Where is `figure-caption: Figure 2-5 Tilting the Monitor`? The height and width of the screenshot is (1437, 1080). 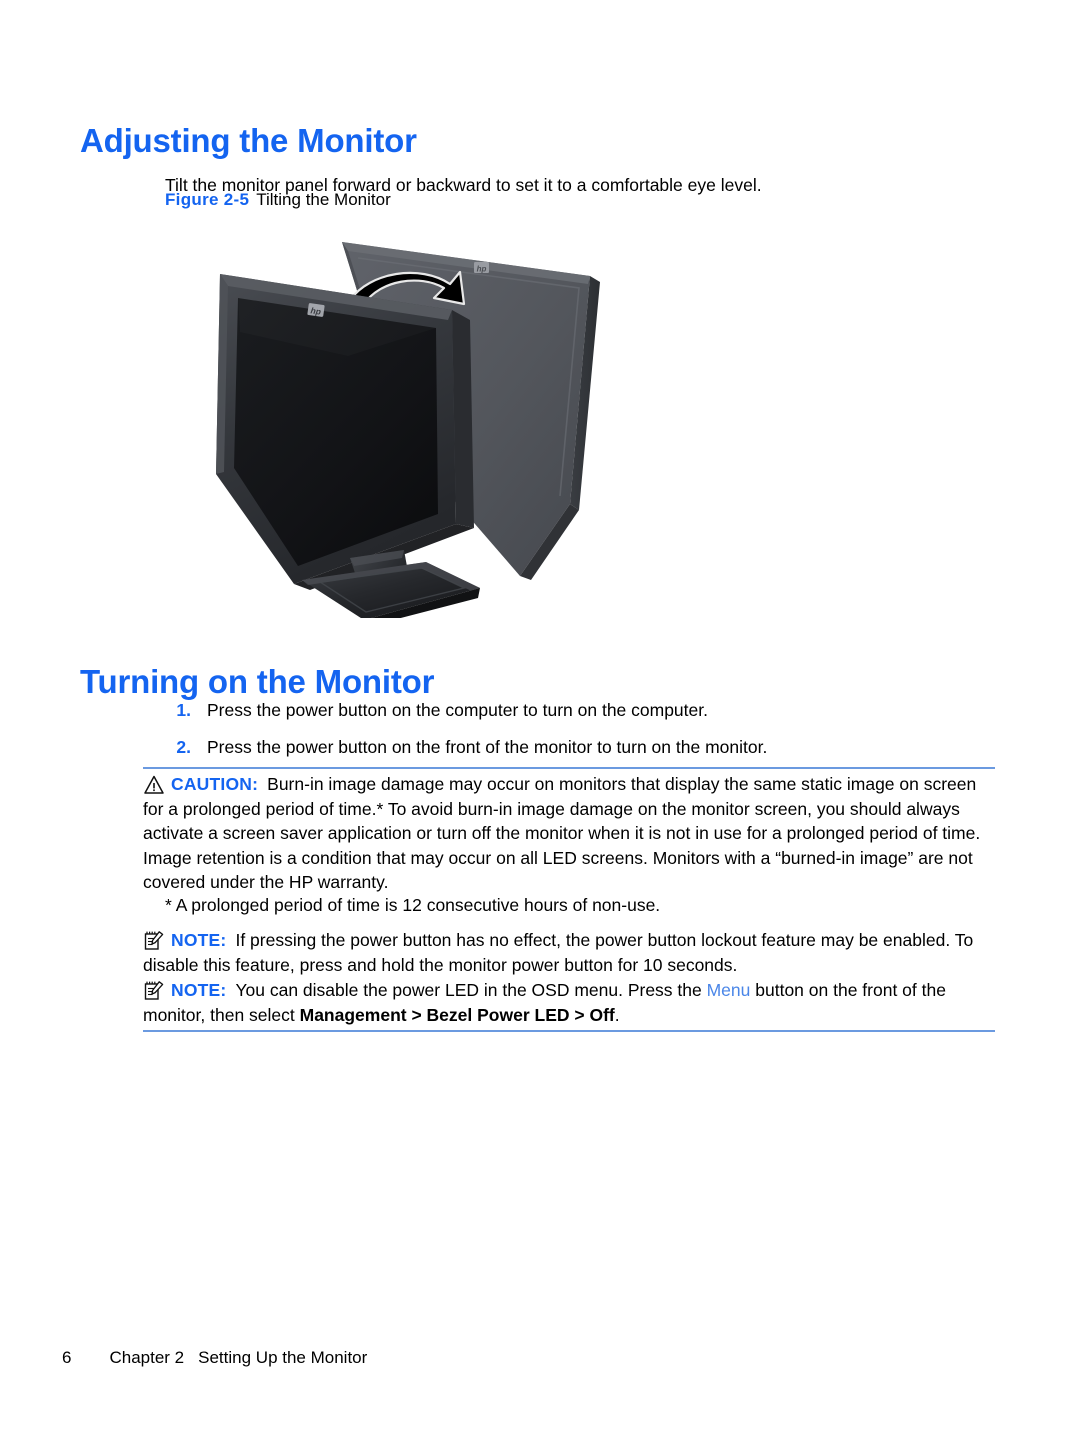
figure-caption: Figure 2-5 Tilting the Monitor is located at coordinates (278, 200).